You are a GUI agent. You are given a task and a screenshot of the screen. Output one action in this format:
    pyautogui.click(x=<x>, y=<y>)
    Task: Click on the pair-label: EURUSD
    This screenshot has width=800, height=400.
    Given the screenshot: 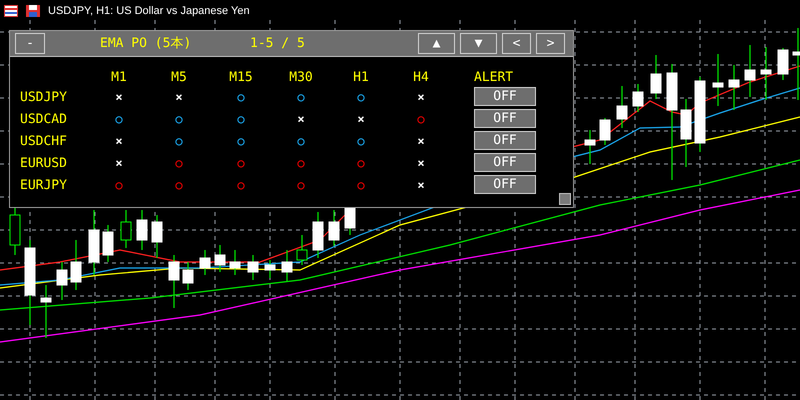 What is the action you would take?
    pyautogui.click(x=43, y=164)
    